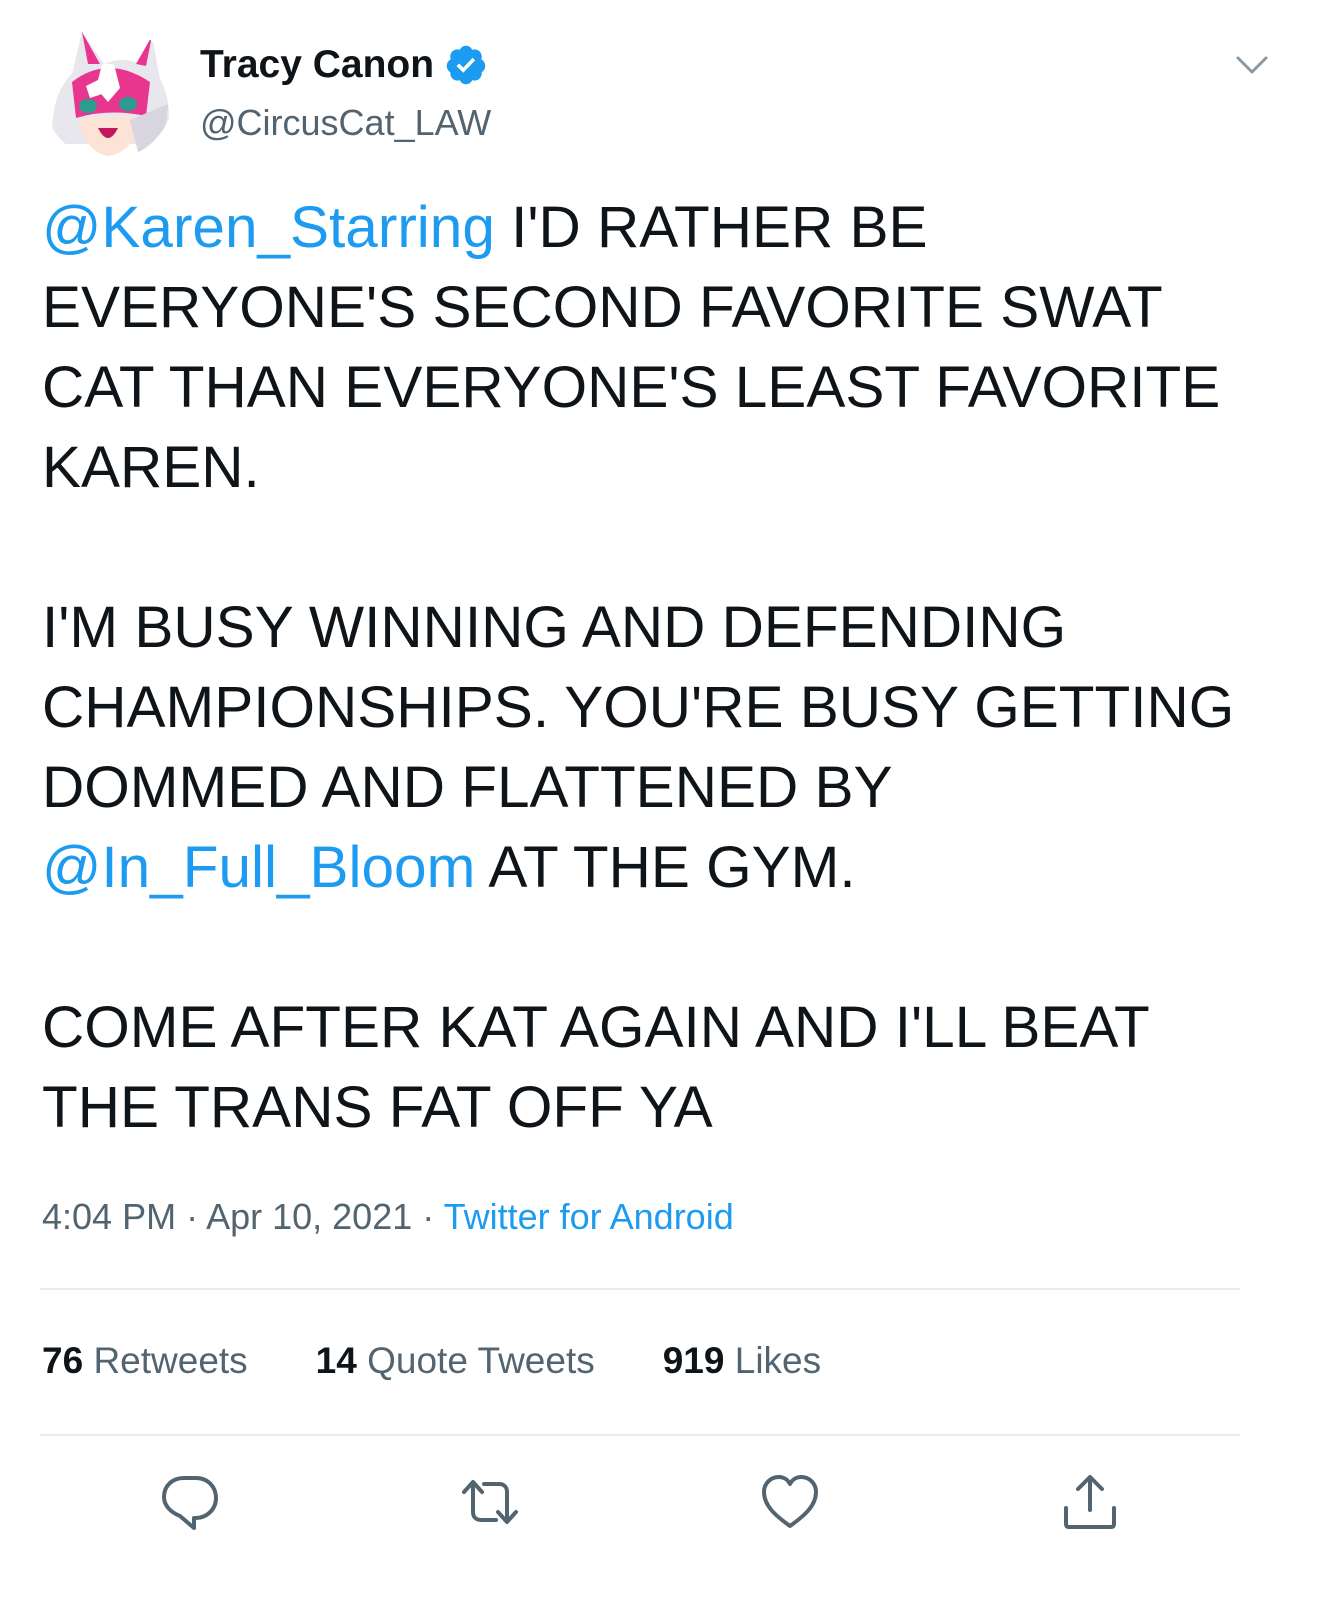  I want to click on retweets-stat: 76 Retweets, so click(145, 1361).